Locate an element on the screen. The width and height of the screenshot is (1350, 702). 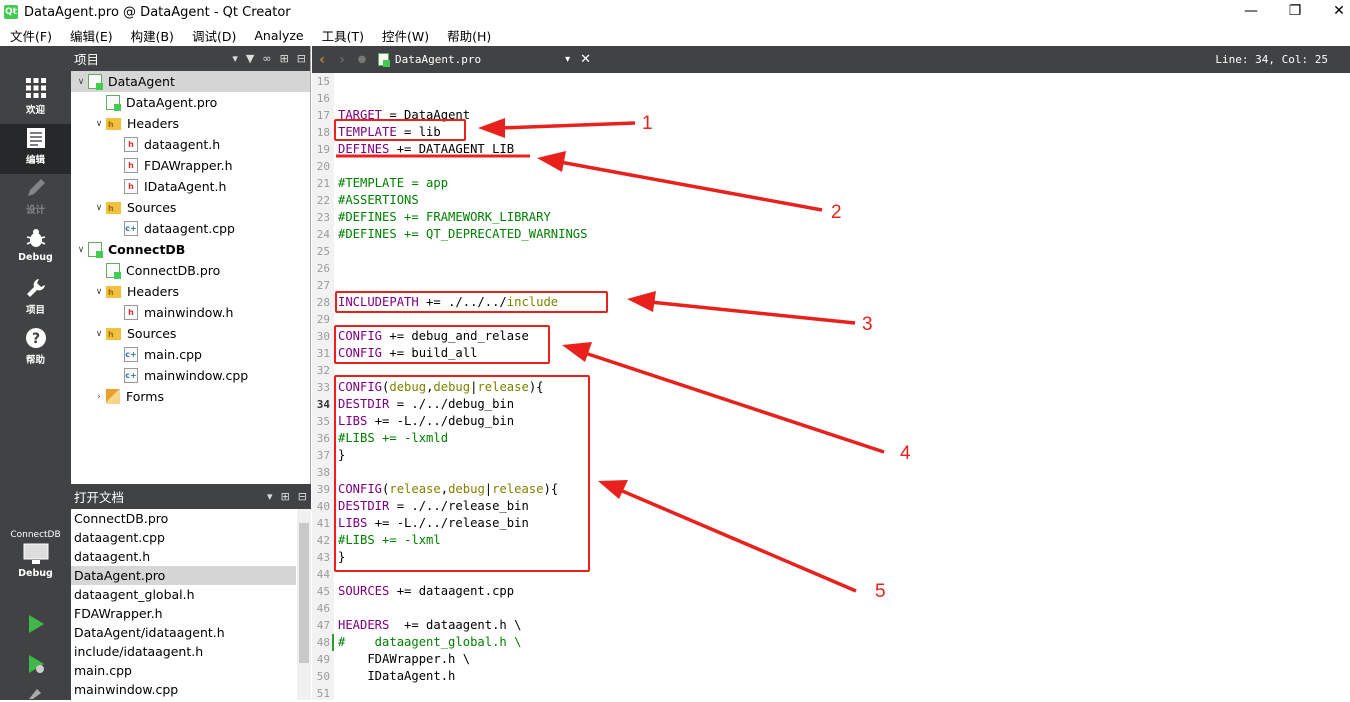
build-button is located at coordinates (35, 692).